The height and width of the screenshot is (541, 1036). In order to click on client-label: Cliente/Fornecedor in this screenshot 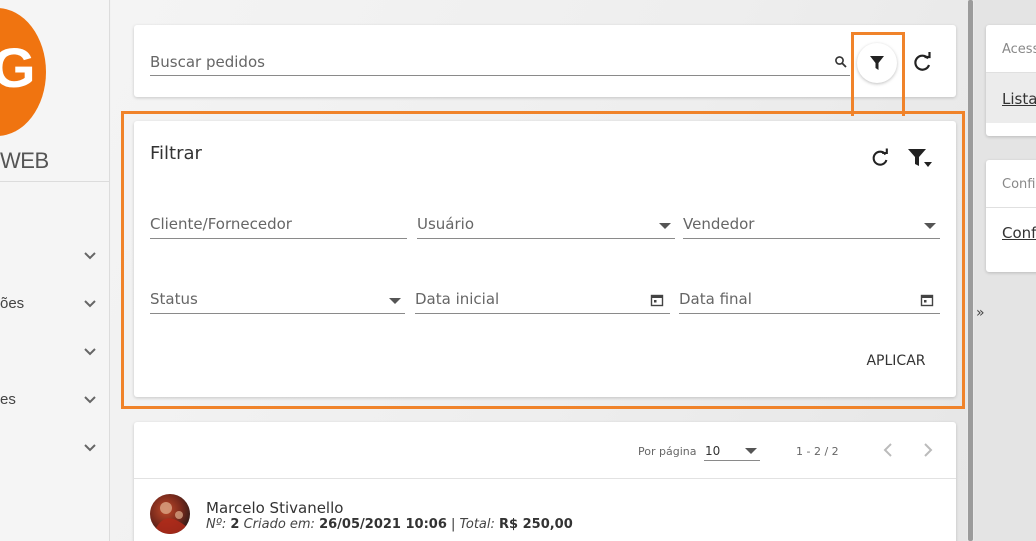, I will do `click(221, 224)`.